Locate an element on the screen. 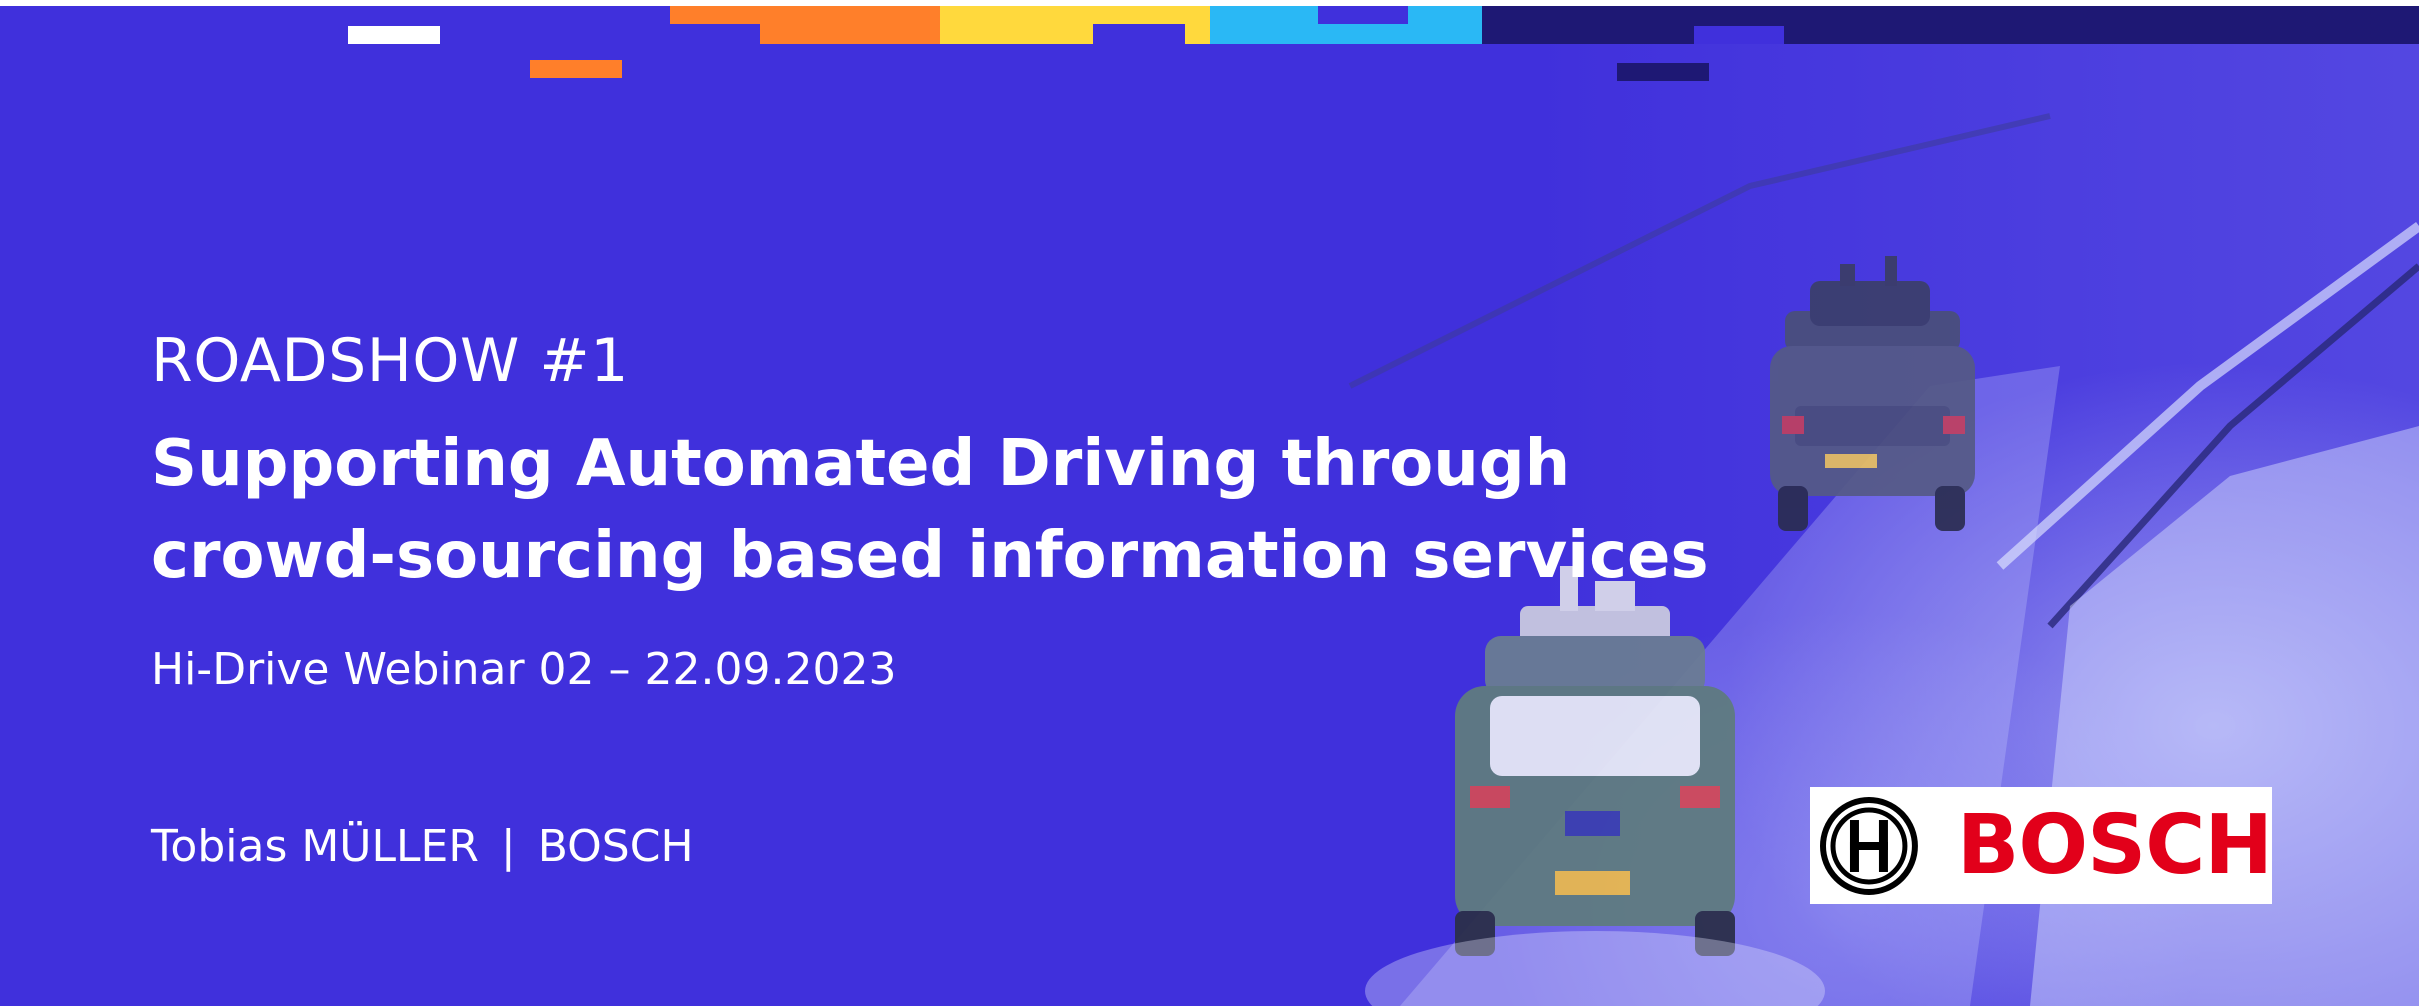 The image size is (2419, 1008). title-line-1: Supporting Automated Driving through is located at coordinates (861, 464).